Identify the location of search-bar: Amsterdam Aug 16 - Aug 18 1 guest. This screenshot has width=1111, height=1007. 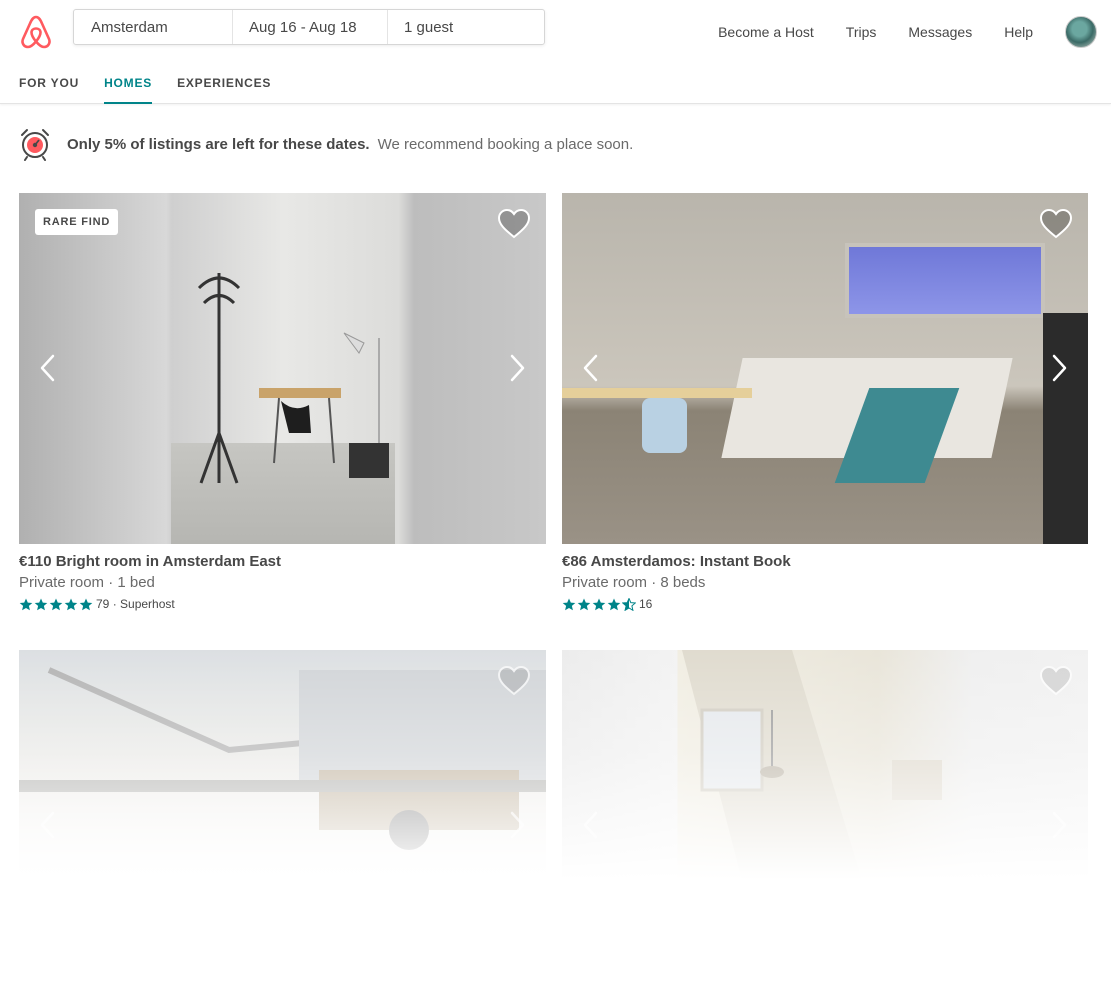
(309, 27).